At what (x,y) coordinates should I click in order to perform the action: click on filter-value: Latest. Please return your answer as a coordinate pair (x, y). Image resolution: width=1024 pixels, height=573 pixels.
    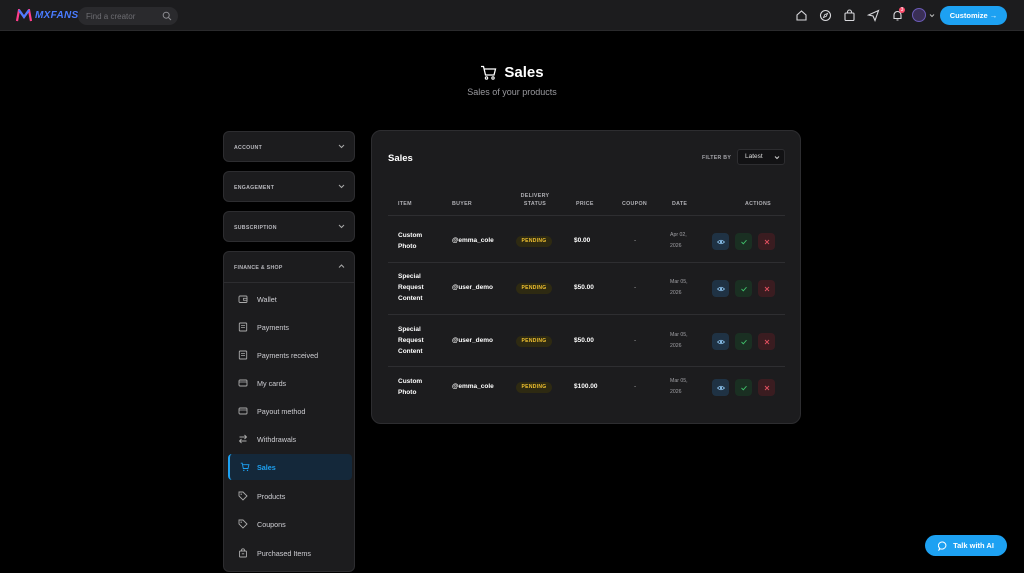
    Looking at the image, I should click on (754, 156).